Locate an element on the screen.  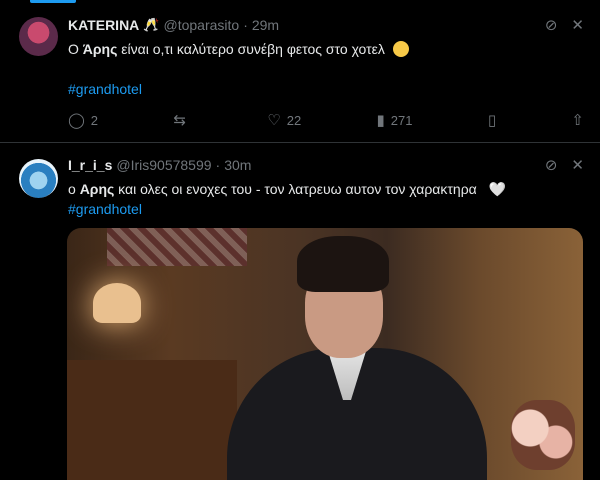
user-handle: @Iris90578599 is located at coordinates (163, 165).